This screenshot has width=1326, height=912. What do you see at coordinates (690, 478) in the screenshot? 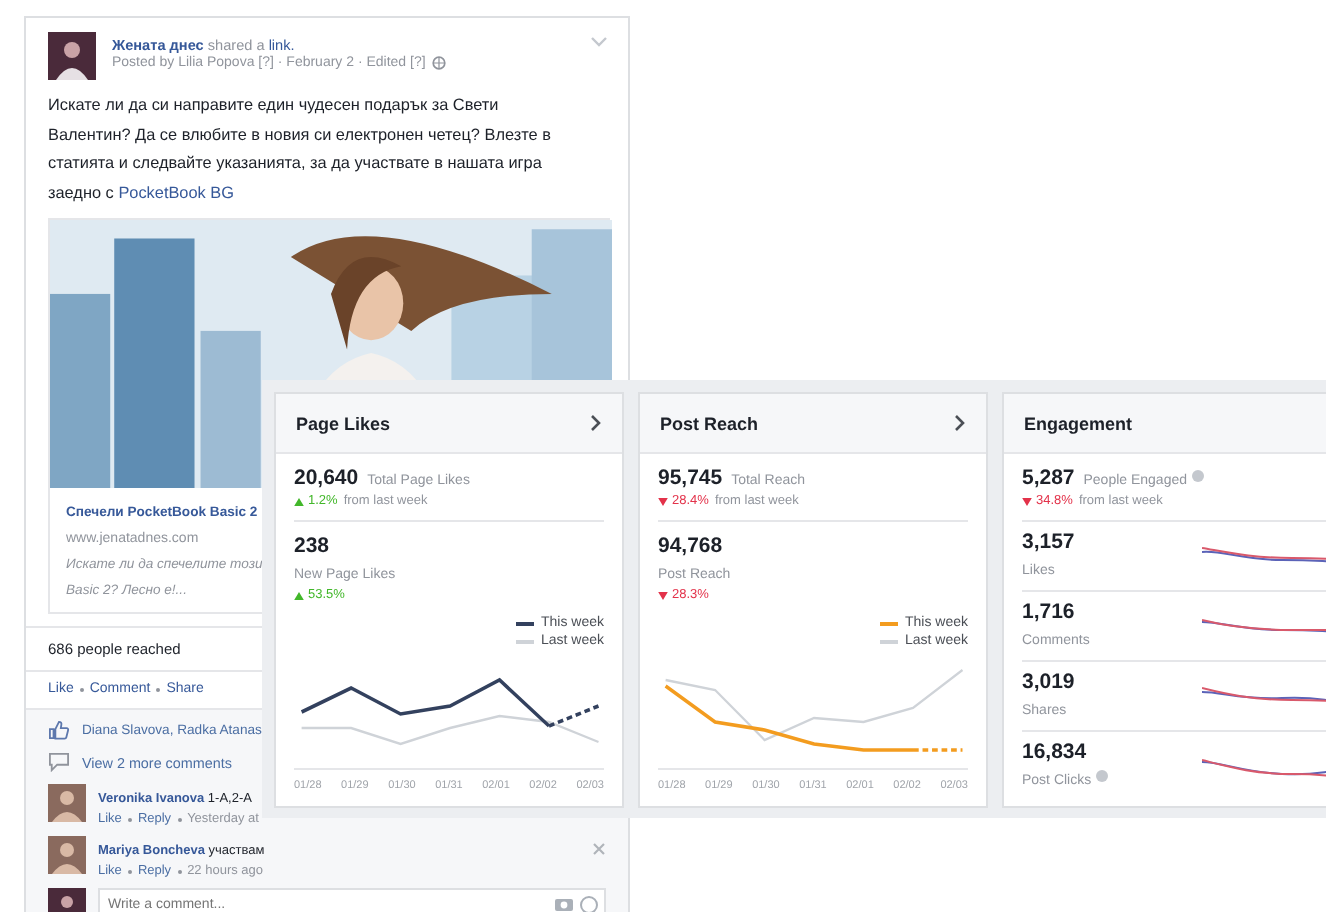
I see `stat-value: 95,745` at bounding box center [690, 478].